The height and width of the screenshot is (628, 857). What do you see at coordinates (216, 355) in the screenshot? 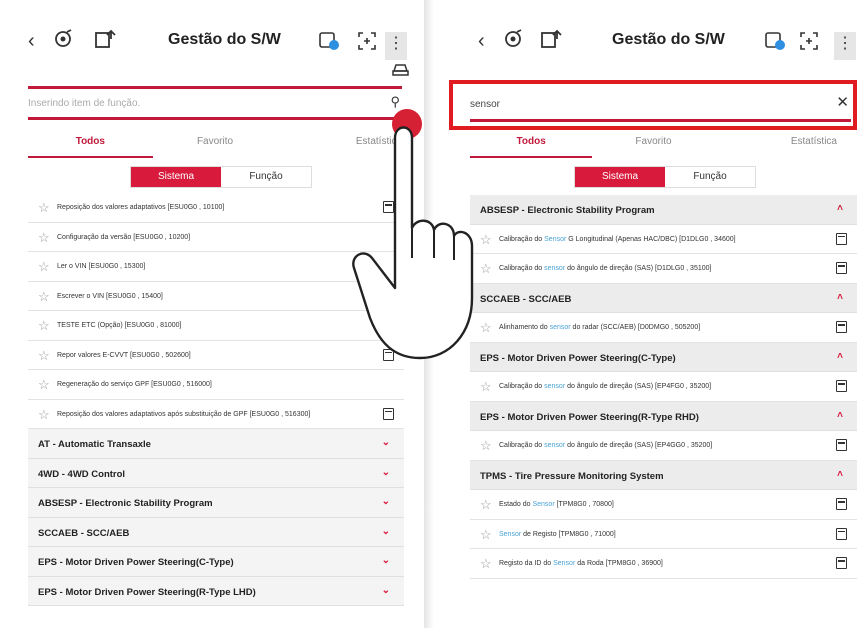
I see `list-item: ☆ Repor valores E-CVVT [ESU0G0 , 502600]` at bounding box center [216, 355].